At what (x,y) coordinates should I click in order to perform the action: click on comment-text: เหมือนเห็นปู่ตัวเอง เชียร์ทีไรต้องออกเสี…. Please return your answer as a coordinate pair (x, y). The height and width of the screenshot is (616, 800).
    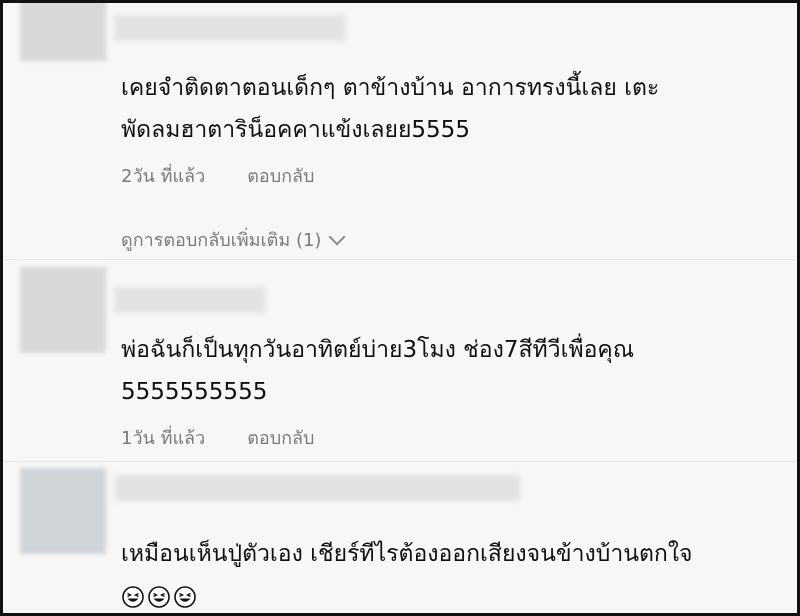
    Looking at the image, I should click on (456, 573).